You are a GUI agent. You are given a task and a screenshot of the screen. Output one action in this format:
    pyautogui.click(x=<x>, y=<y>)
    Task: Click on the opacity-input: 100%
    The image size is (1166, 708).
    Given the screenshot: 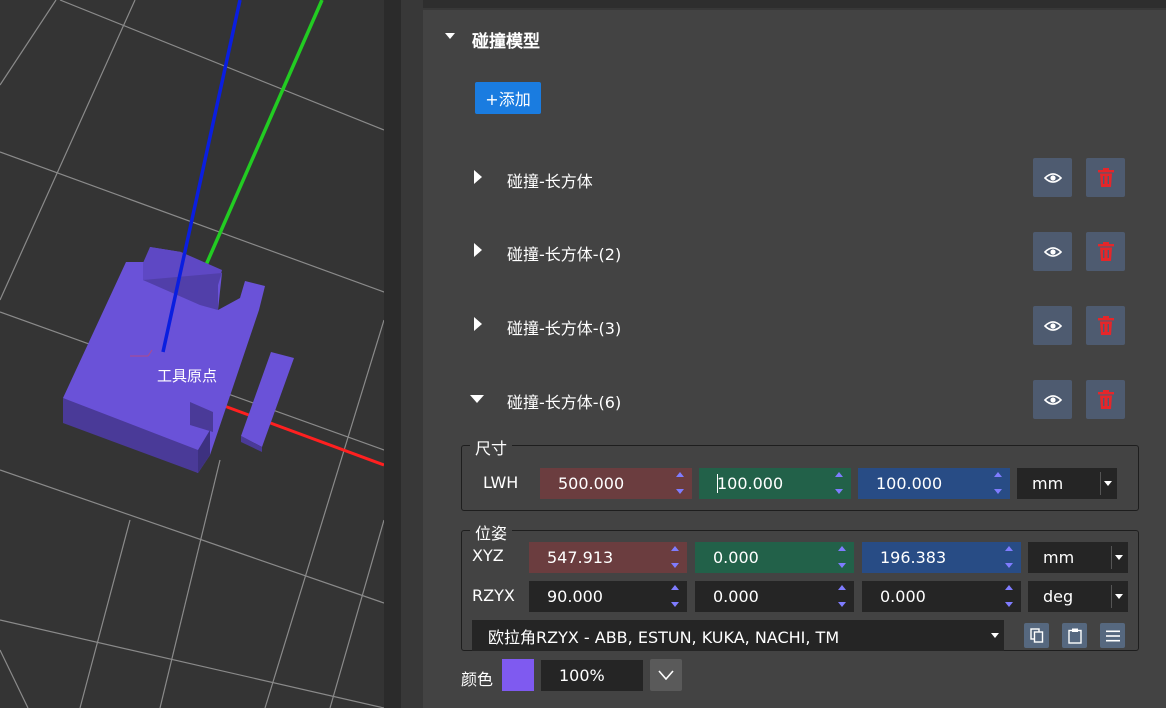 What is the action you would take?
    pyautogui.click(x=592, y=675)
    